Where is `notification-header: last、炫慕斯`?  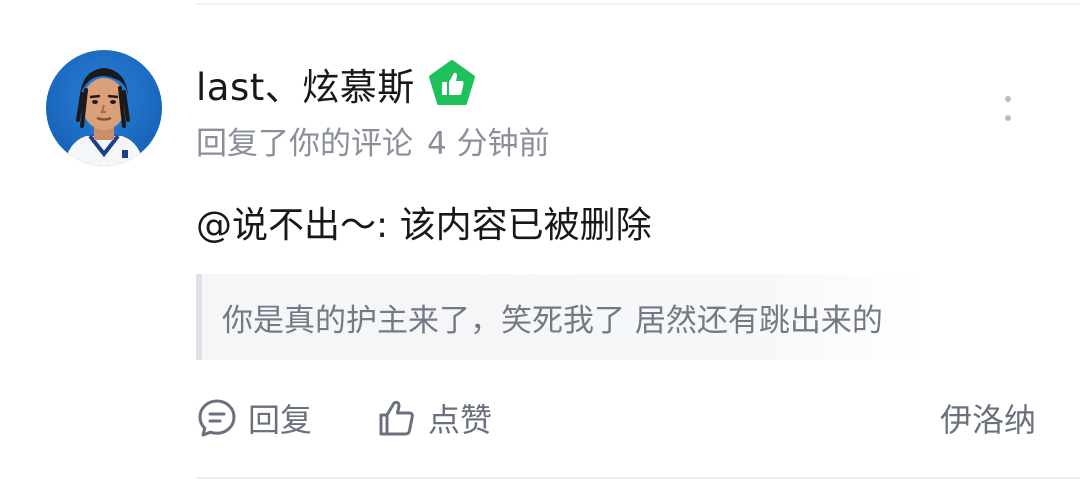 notification-header: last、炫慕斯 is located at coordinates (336, 84).